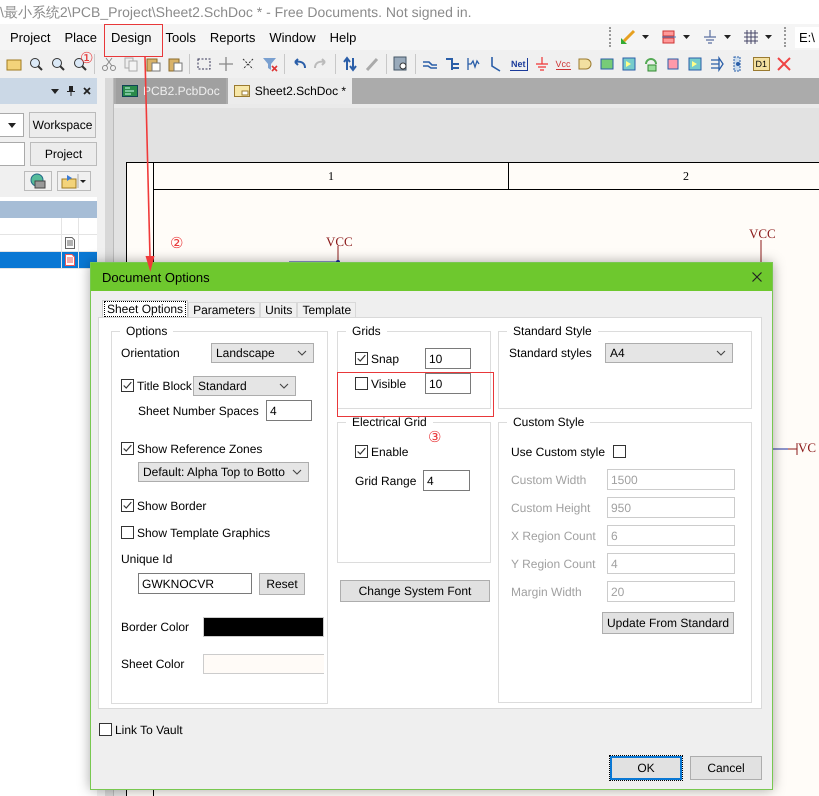  Describe the element at coordinates (279, 309) in the screenshot. I see `tab: Units` at that location.